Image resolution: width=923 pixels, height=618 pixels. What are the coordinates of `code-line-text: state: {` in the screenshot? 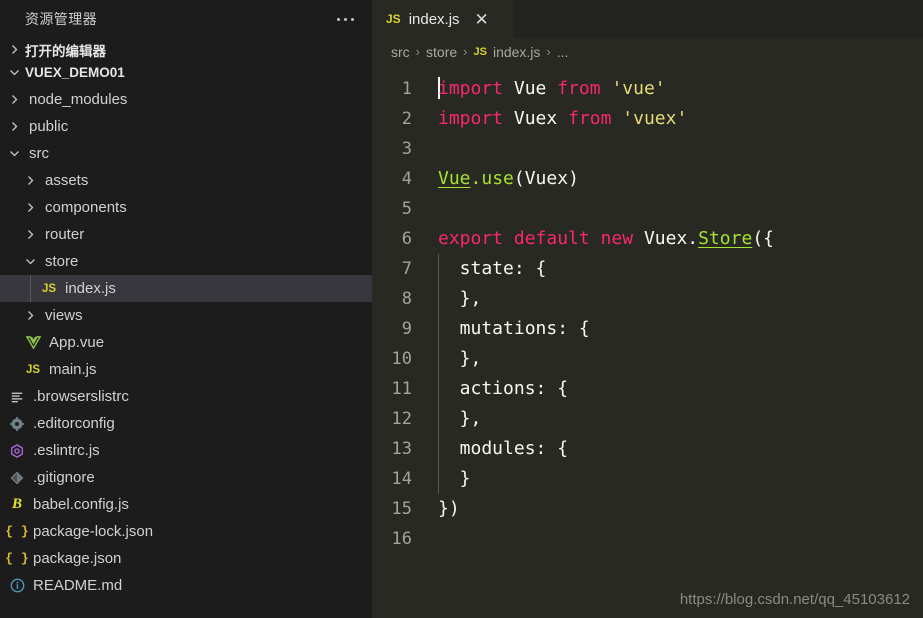 It's located at (486, 269).